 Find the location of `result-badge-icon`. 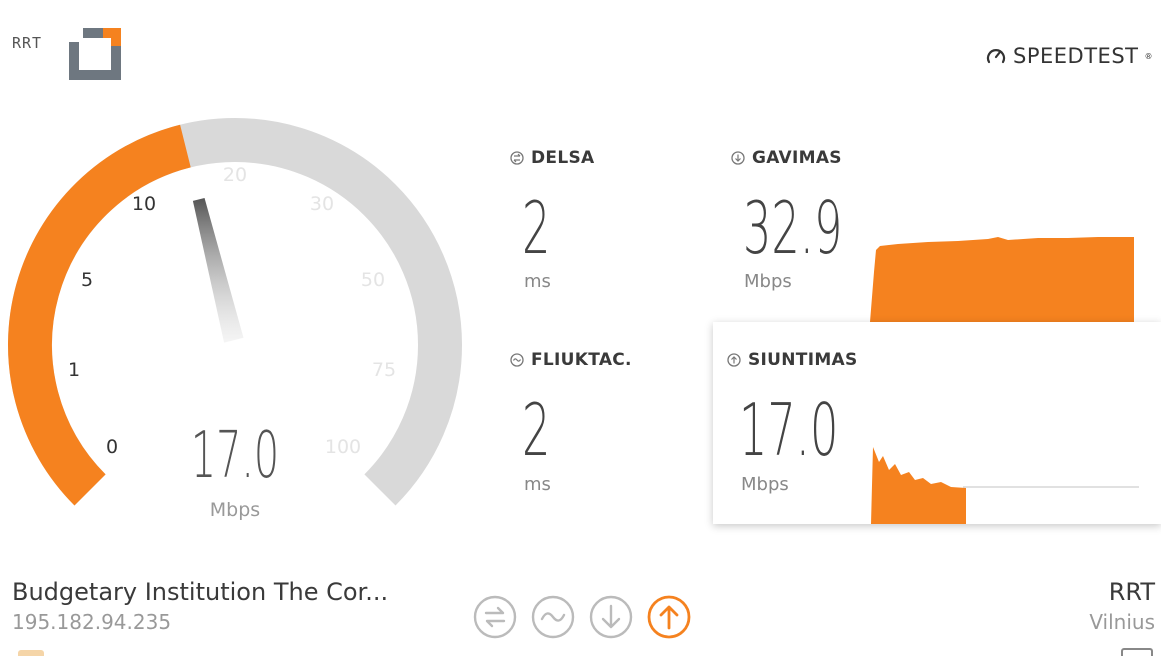

result-badge-icon is located at coordinates (31, 653).